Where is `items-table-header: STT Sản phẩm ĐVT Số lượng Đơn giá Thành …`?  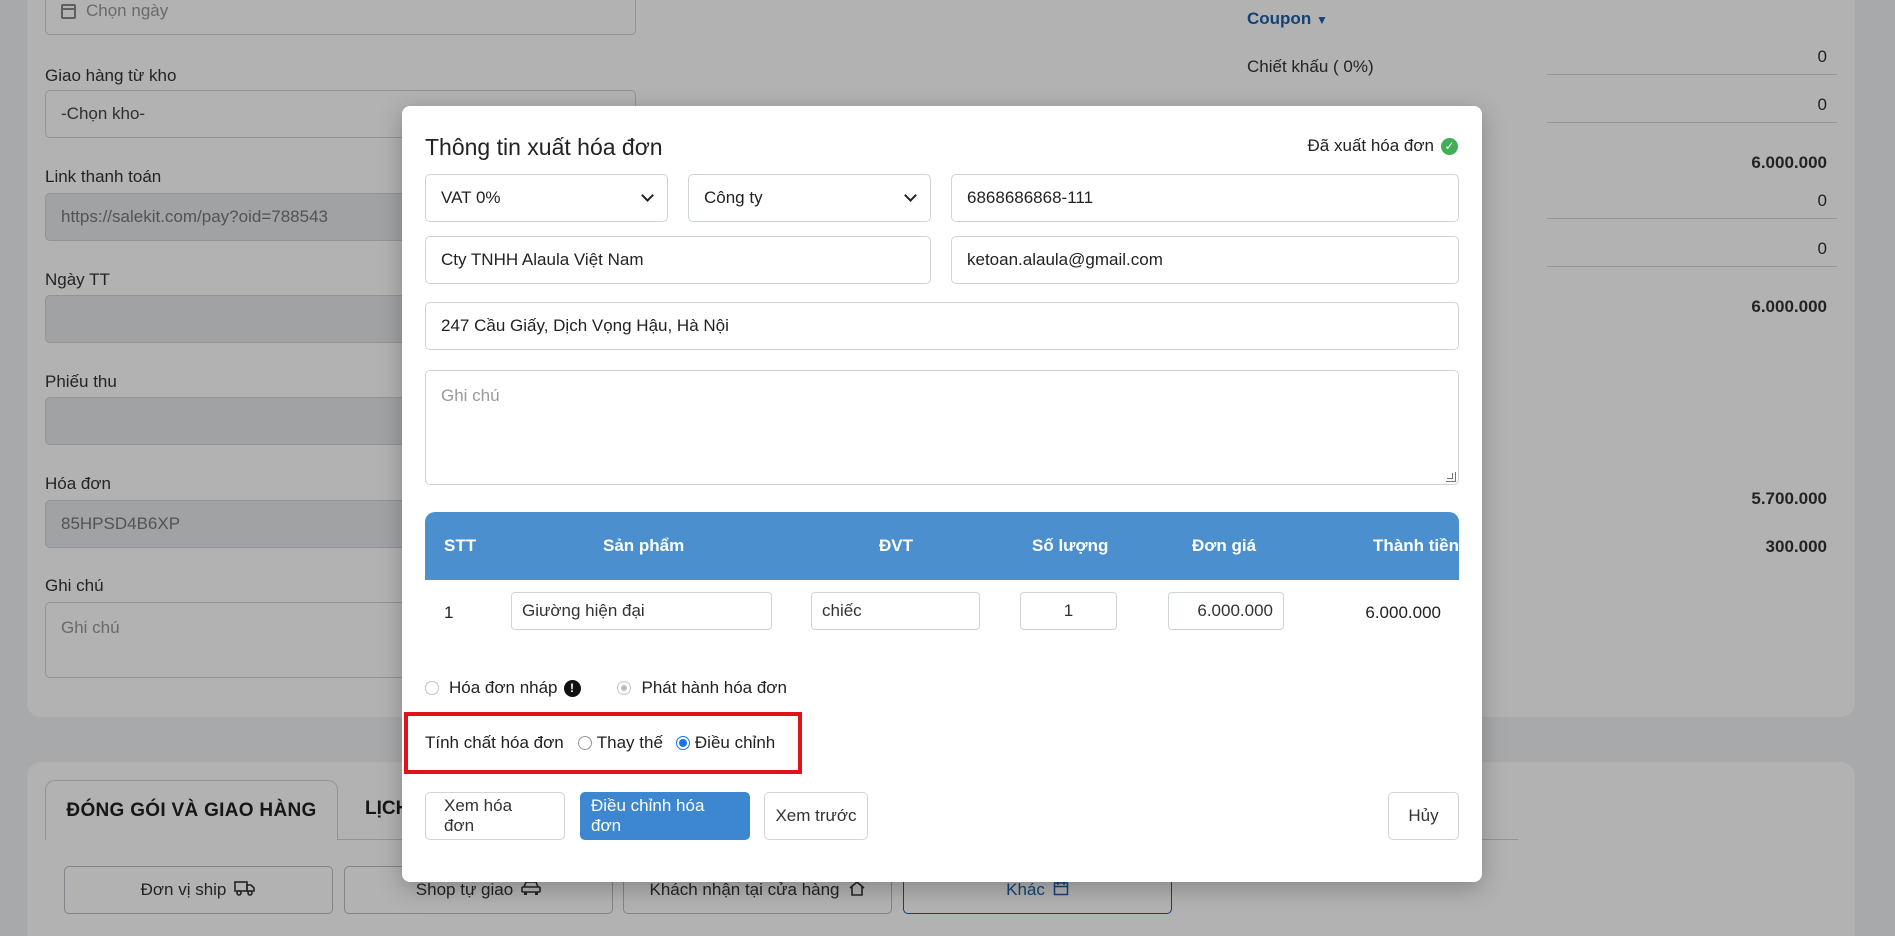 items-table-header: STT Sản phẩm ĐVT Số lượng Đơn giá Thành … is located at coordinates (942, 546).